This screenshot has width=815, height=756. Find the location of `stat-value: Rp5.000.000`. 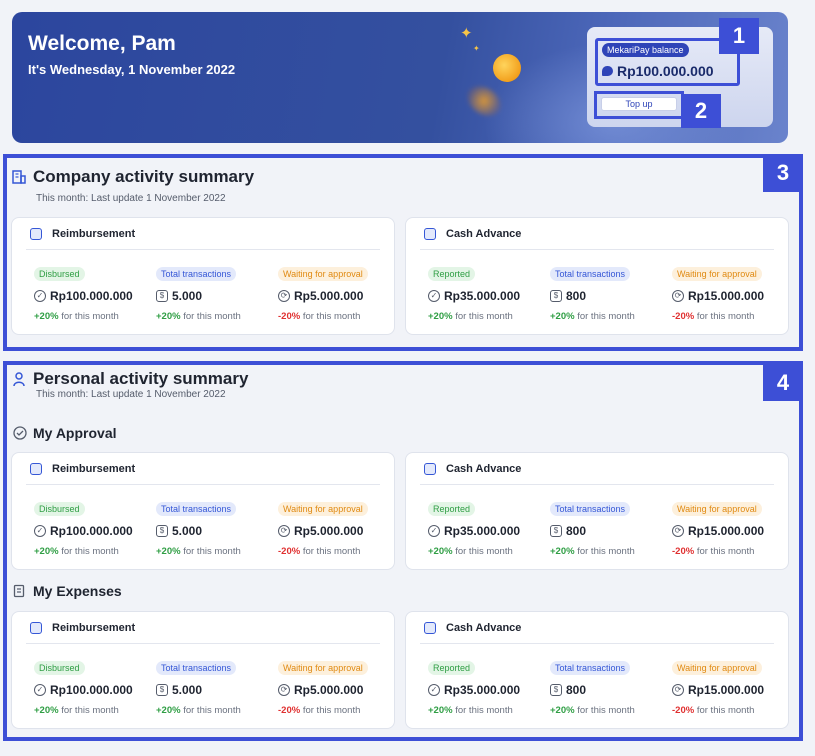

stat-value: Rp5.000.000 is located at coordinates (329, 690).